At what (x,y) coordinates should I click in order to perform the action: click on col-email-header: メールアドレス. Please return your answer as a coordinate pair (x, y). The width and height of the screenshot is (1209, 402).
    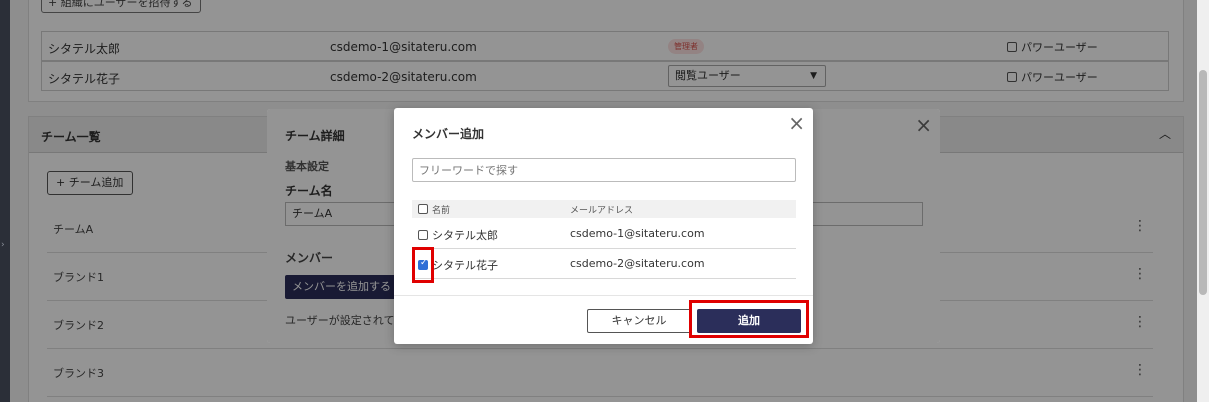
    Looking at the image, I should click on (602, 211).